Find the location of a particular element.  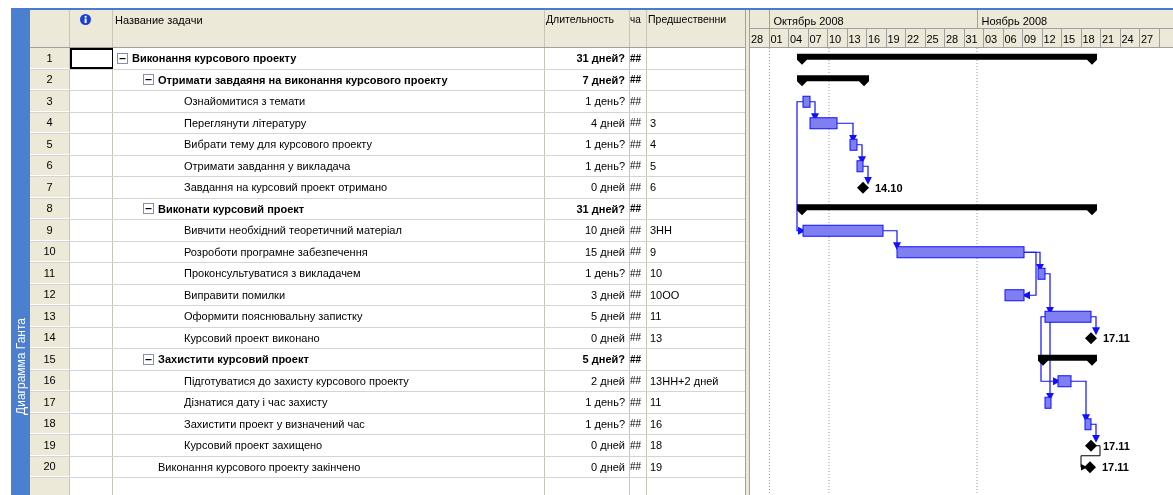

duration-cell: 3 дней is located at coordinates (587, 294).